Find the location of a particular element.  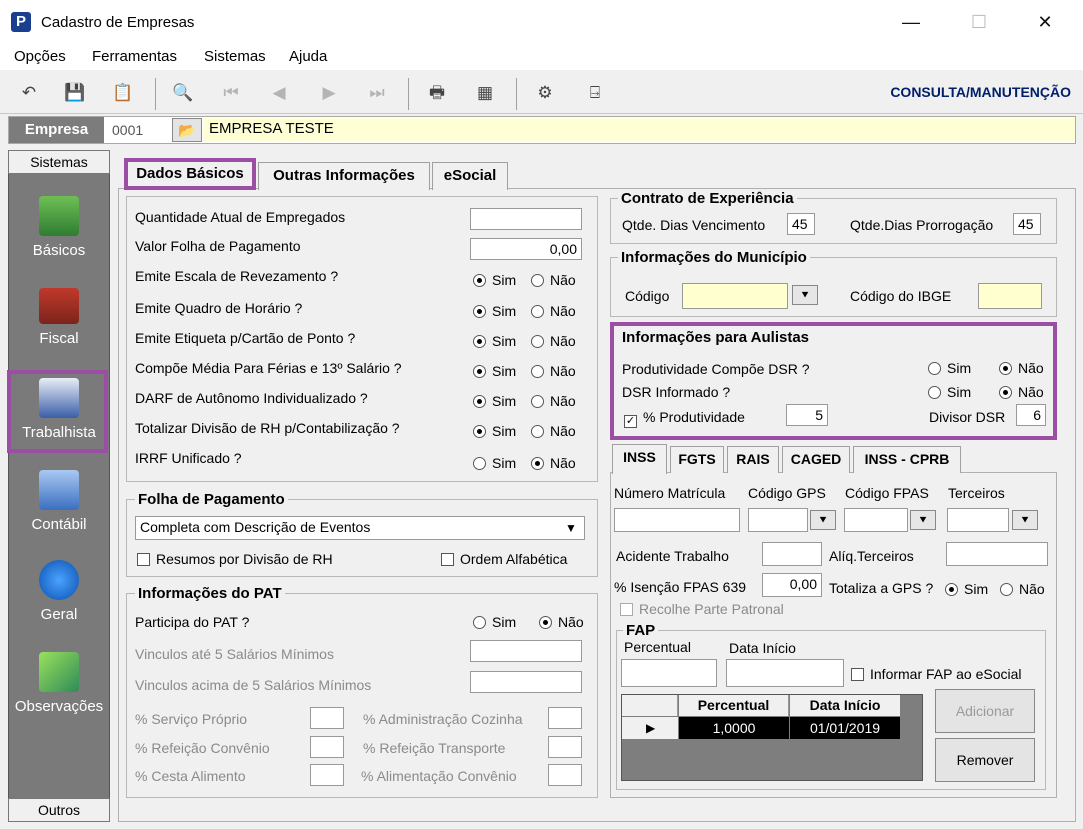

recolhe-patronal-checkbox: Recolhe Parte Patronal is located at coordinates (702, 609).